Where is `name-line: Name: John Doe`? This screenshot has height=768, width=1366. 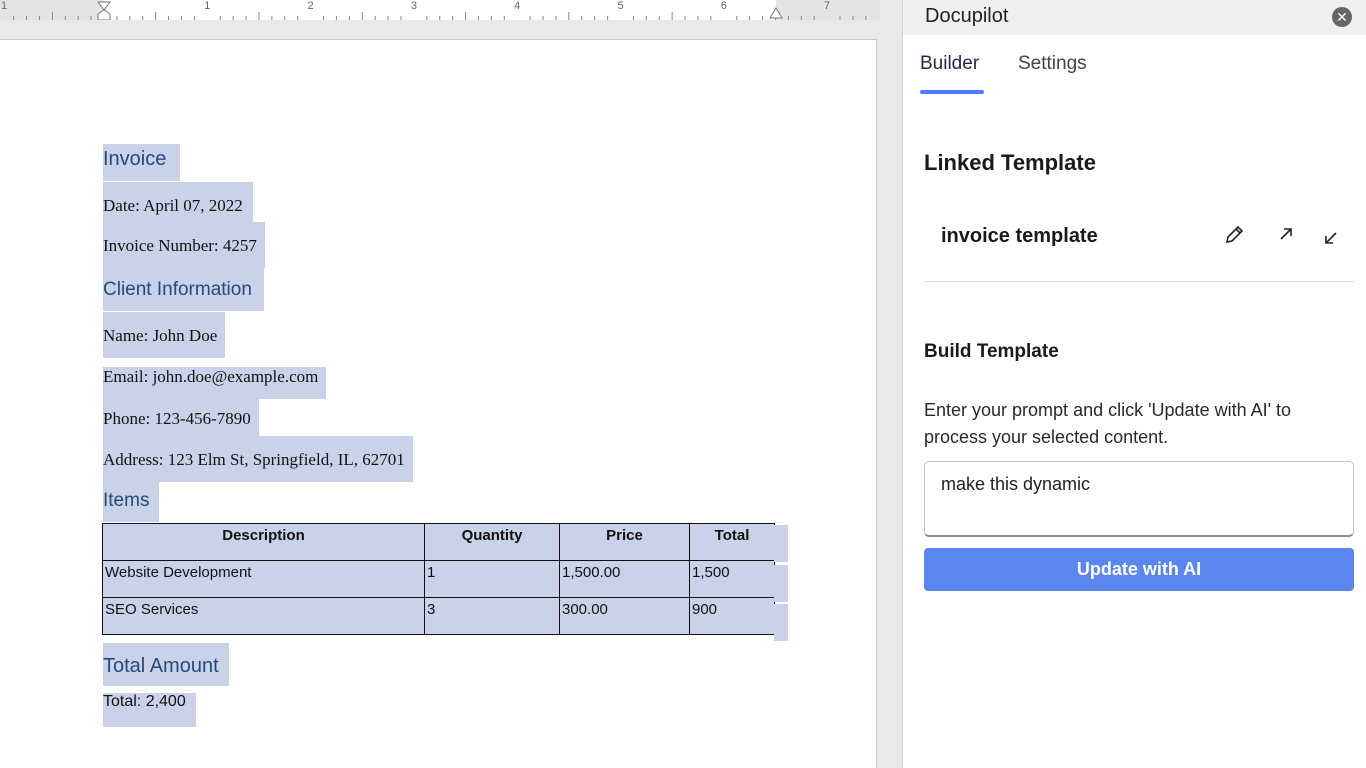 name-line: Name: John Doe is located at coordinates (164, 335).